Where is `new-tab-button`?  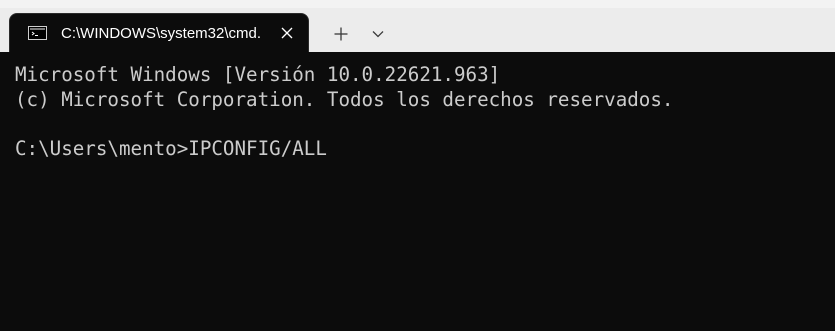
new-tab-button is located at coordinates (341, 34).